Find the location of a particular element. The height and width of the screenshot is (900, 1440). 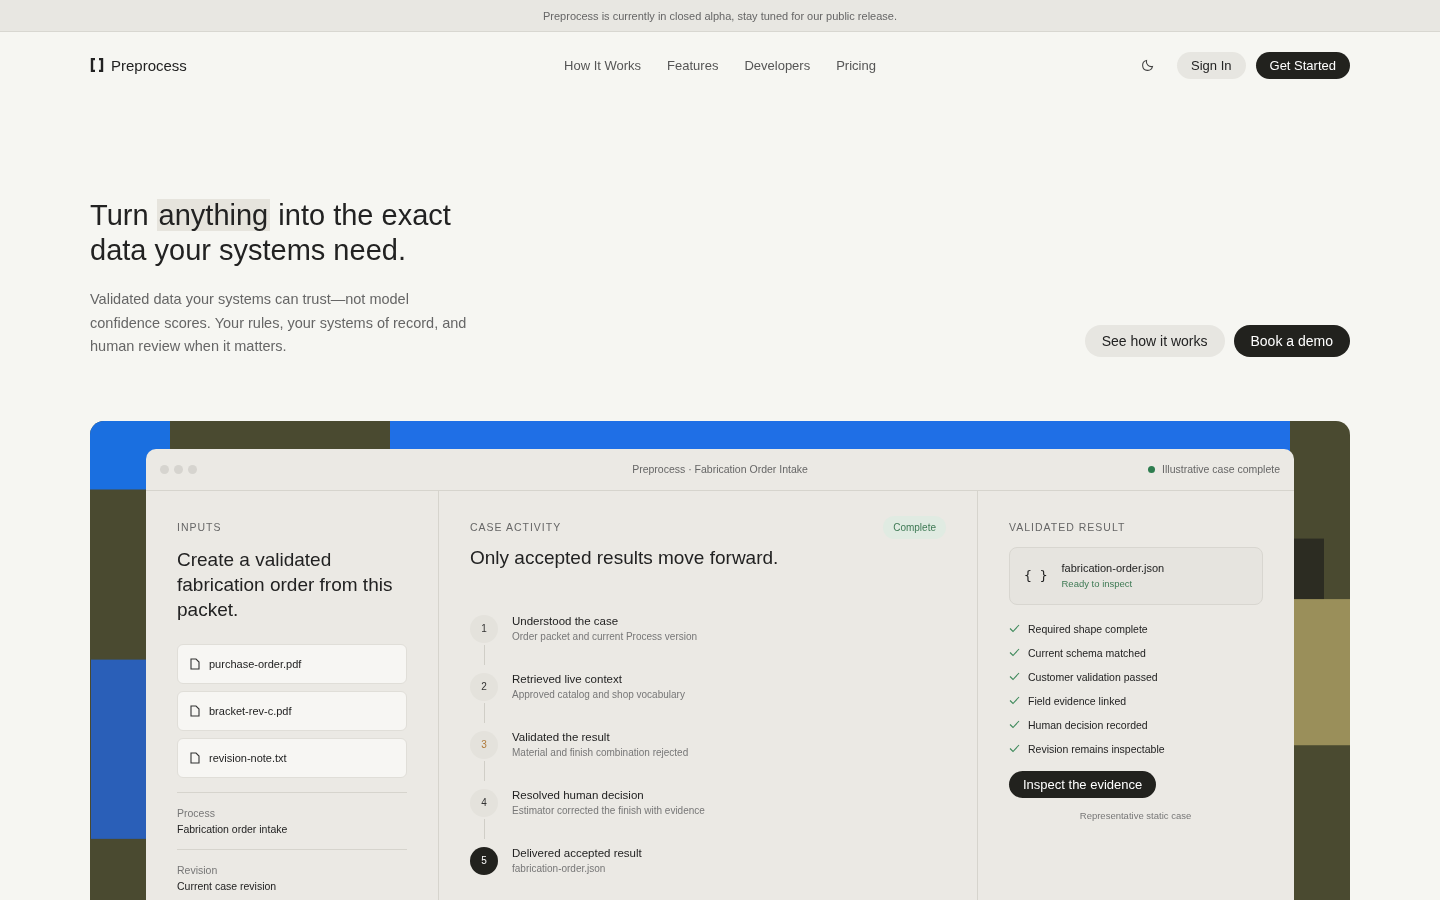

step-detail: Estimator corrected the finish with evidence is located at coordinates (608, 810).